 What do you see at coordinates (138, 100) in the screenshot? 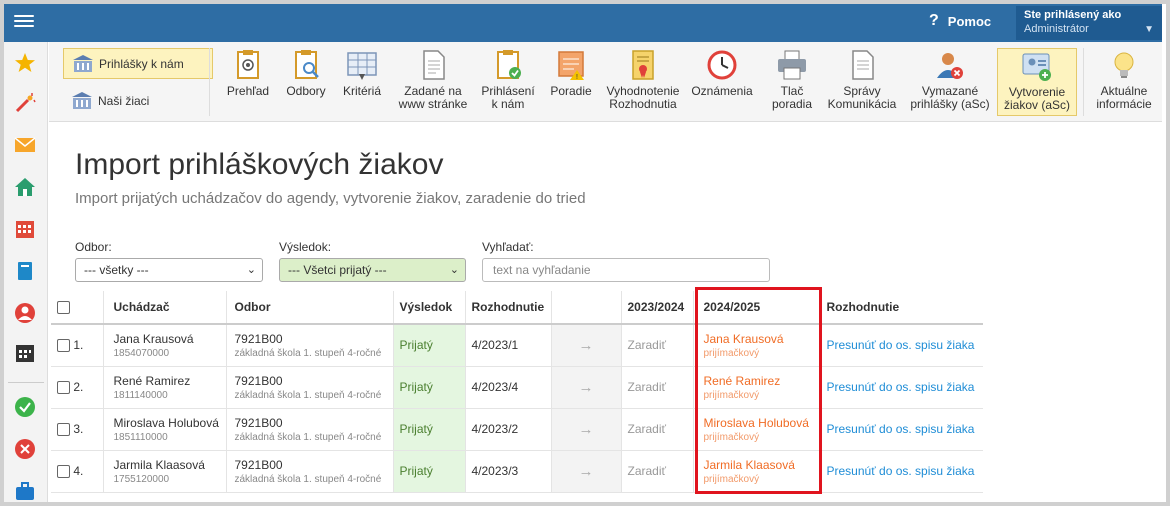
I see `mode-nasi-ziaci-button: Naši žiaci` at bounding box center [138, 100].